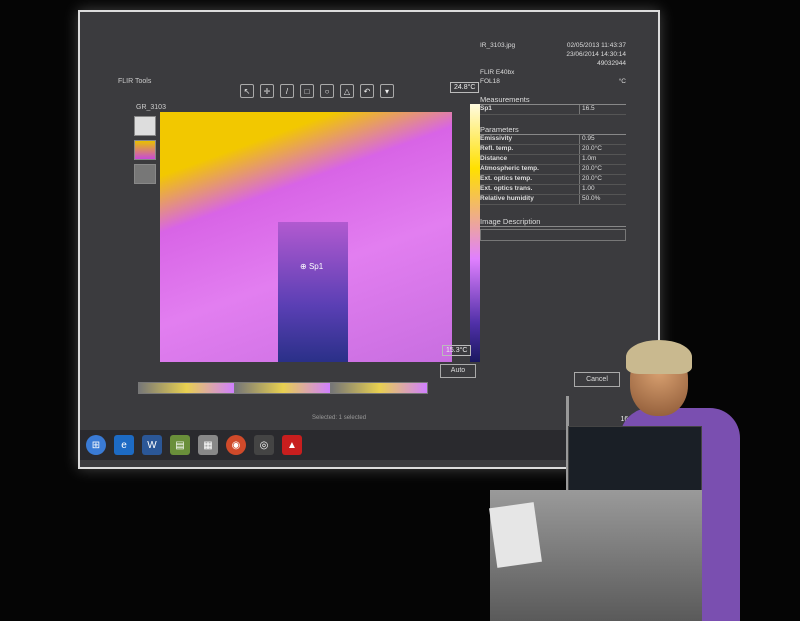 The width and height of the screenshot is (800, 621). Describe the element at coordinates (339, 418) in the screenshot. I see `status-text: Selected: 1 selected` at that location.